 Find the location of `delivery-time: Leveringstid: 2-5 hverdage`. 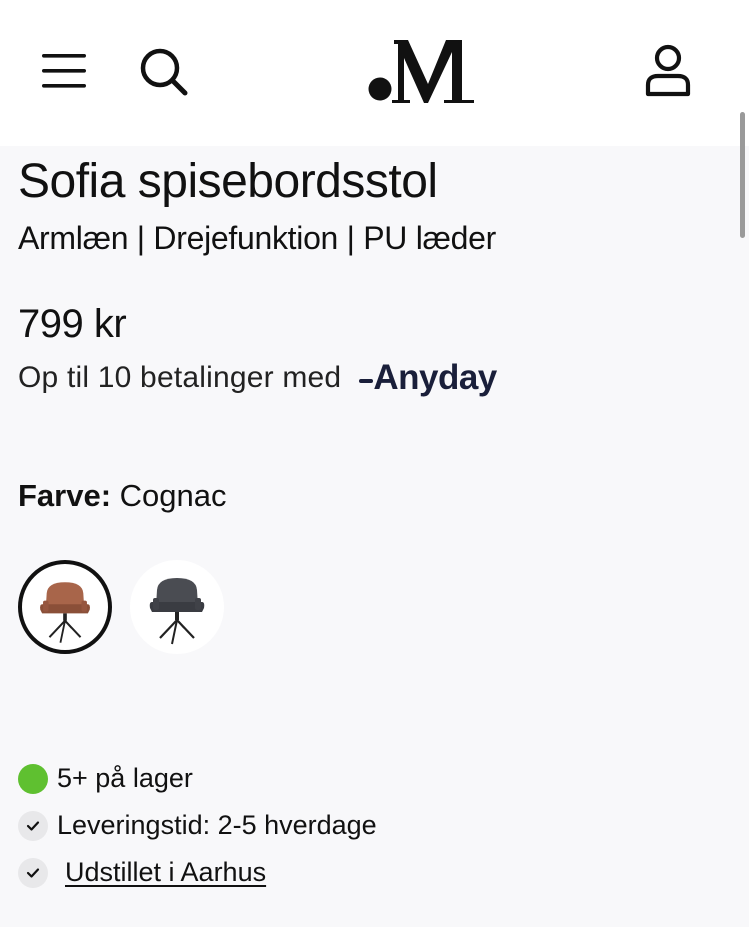

delivery-time: Leveringstid: 2-5 hverdage is located at coordinates (197, 825).